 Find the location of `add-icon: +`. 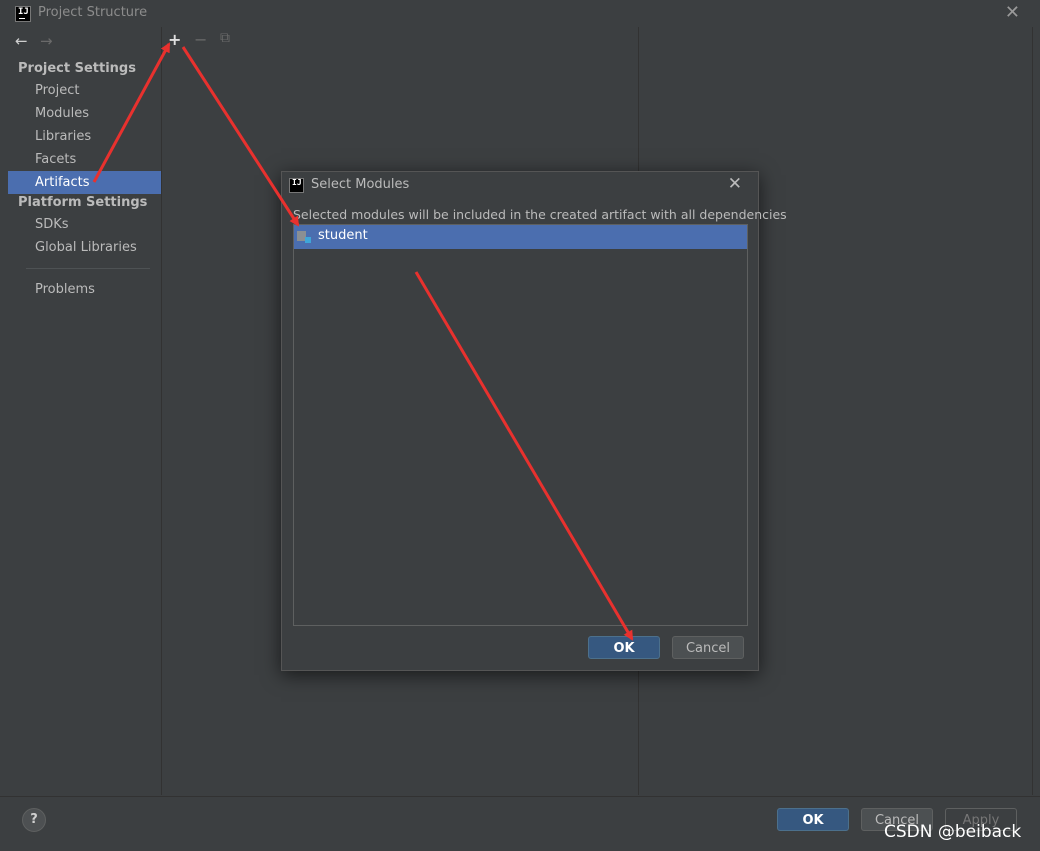

add-icon: + is located at coordinates (174, 39).